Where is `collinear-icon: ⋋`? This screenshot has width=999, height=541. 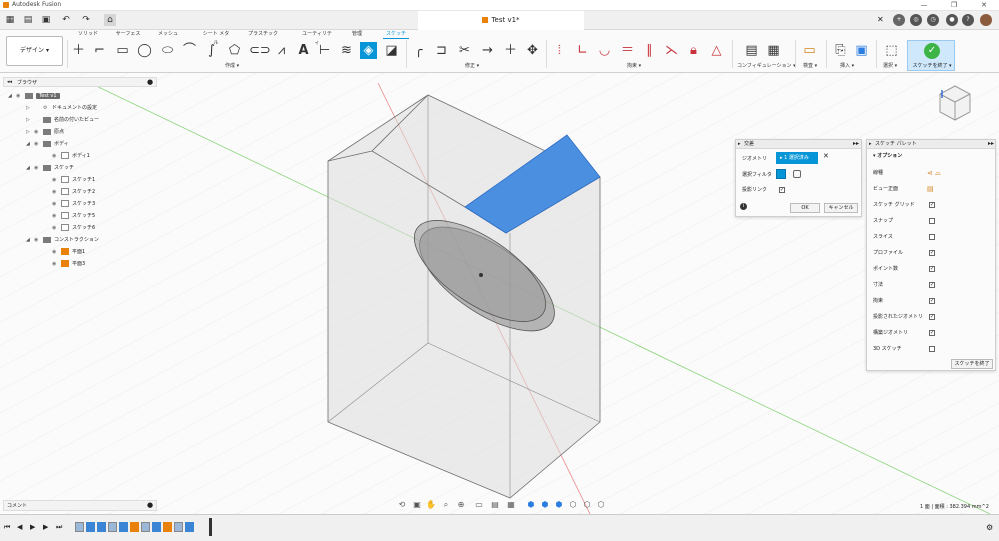
collinear-icon: ⋋ is located at coordinates (671, 50).